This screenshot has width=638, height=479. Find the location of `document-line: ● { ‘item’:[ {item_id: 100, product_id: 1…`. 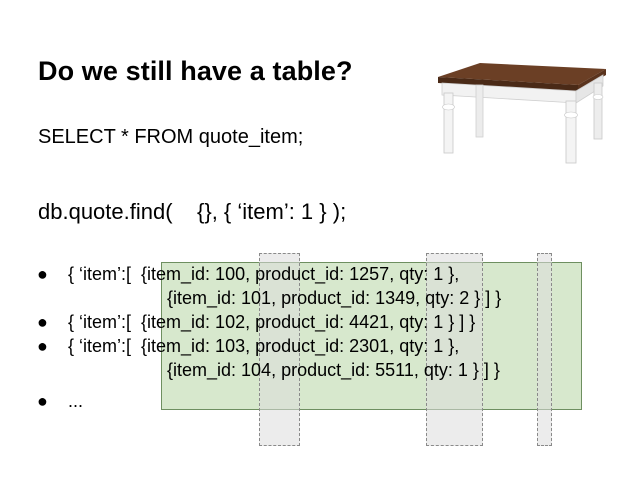

document-line: ● { ‘item’:[ {item_id: 100, product_id: 1… is located at coordinates (248, 274).